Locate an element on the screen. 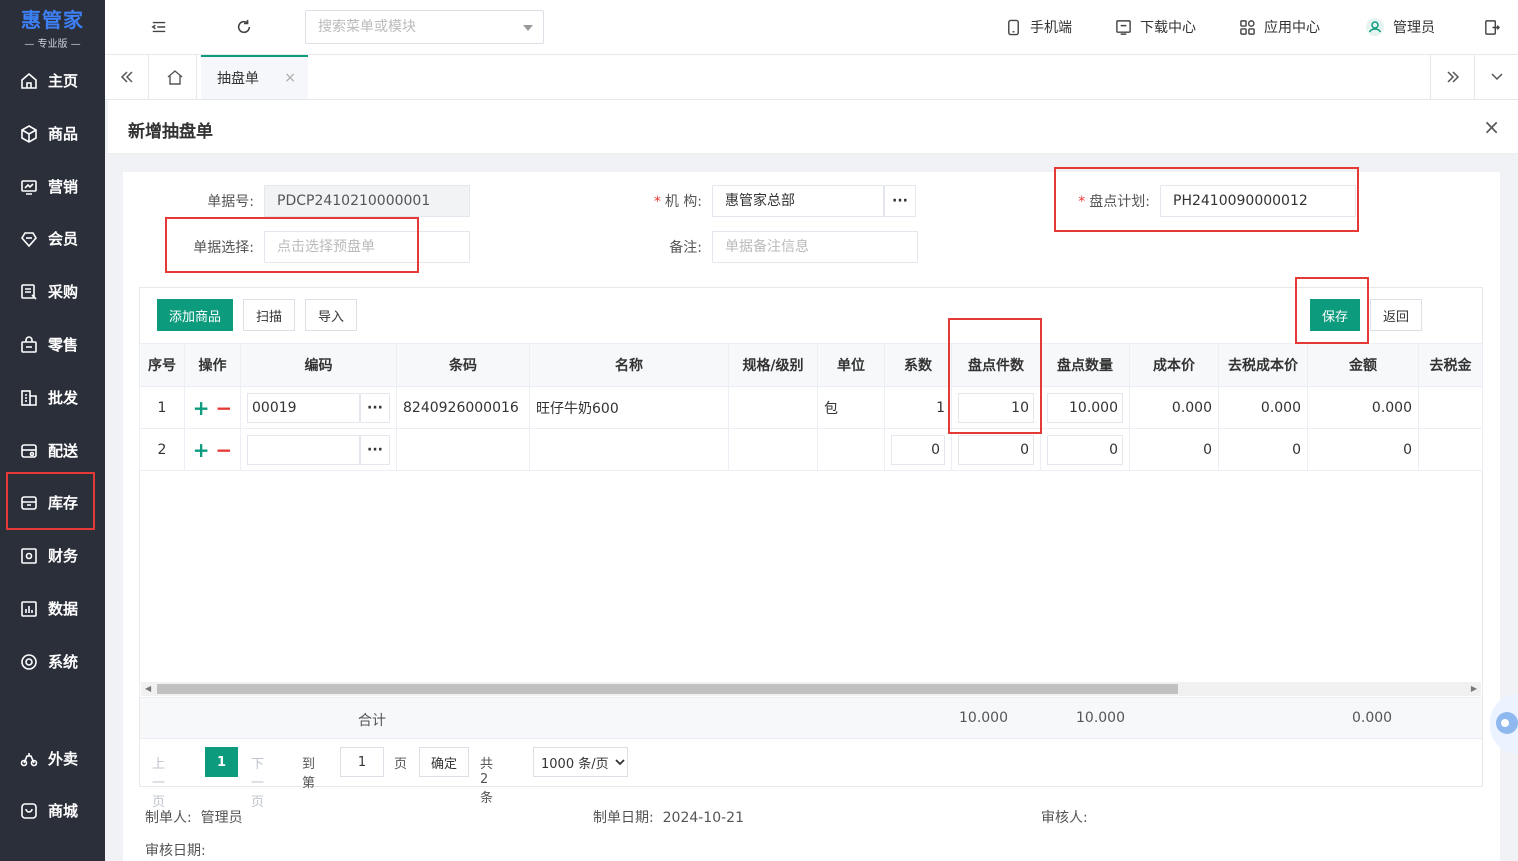  horizontal-scrollbar: ◀ ▶ is located at coordinates (811, 689).